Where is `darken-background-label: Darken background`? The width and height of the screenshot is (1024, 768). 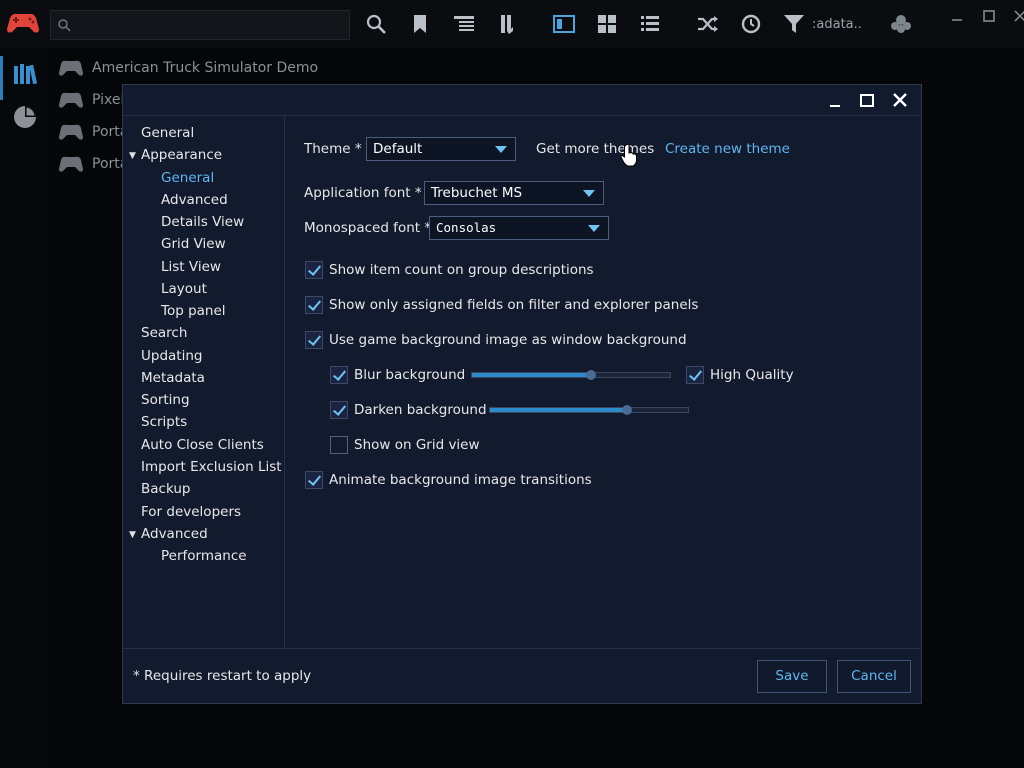
darken-background-label: Darken background is located at coordinates (420, 410).